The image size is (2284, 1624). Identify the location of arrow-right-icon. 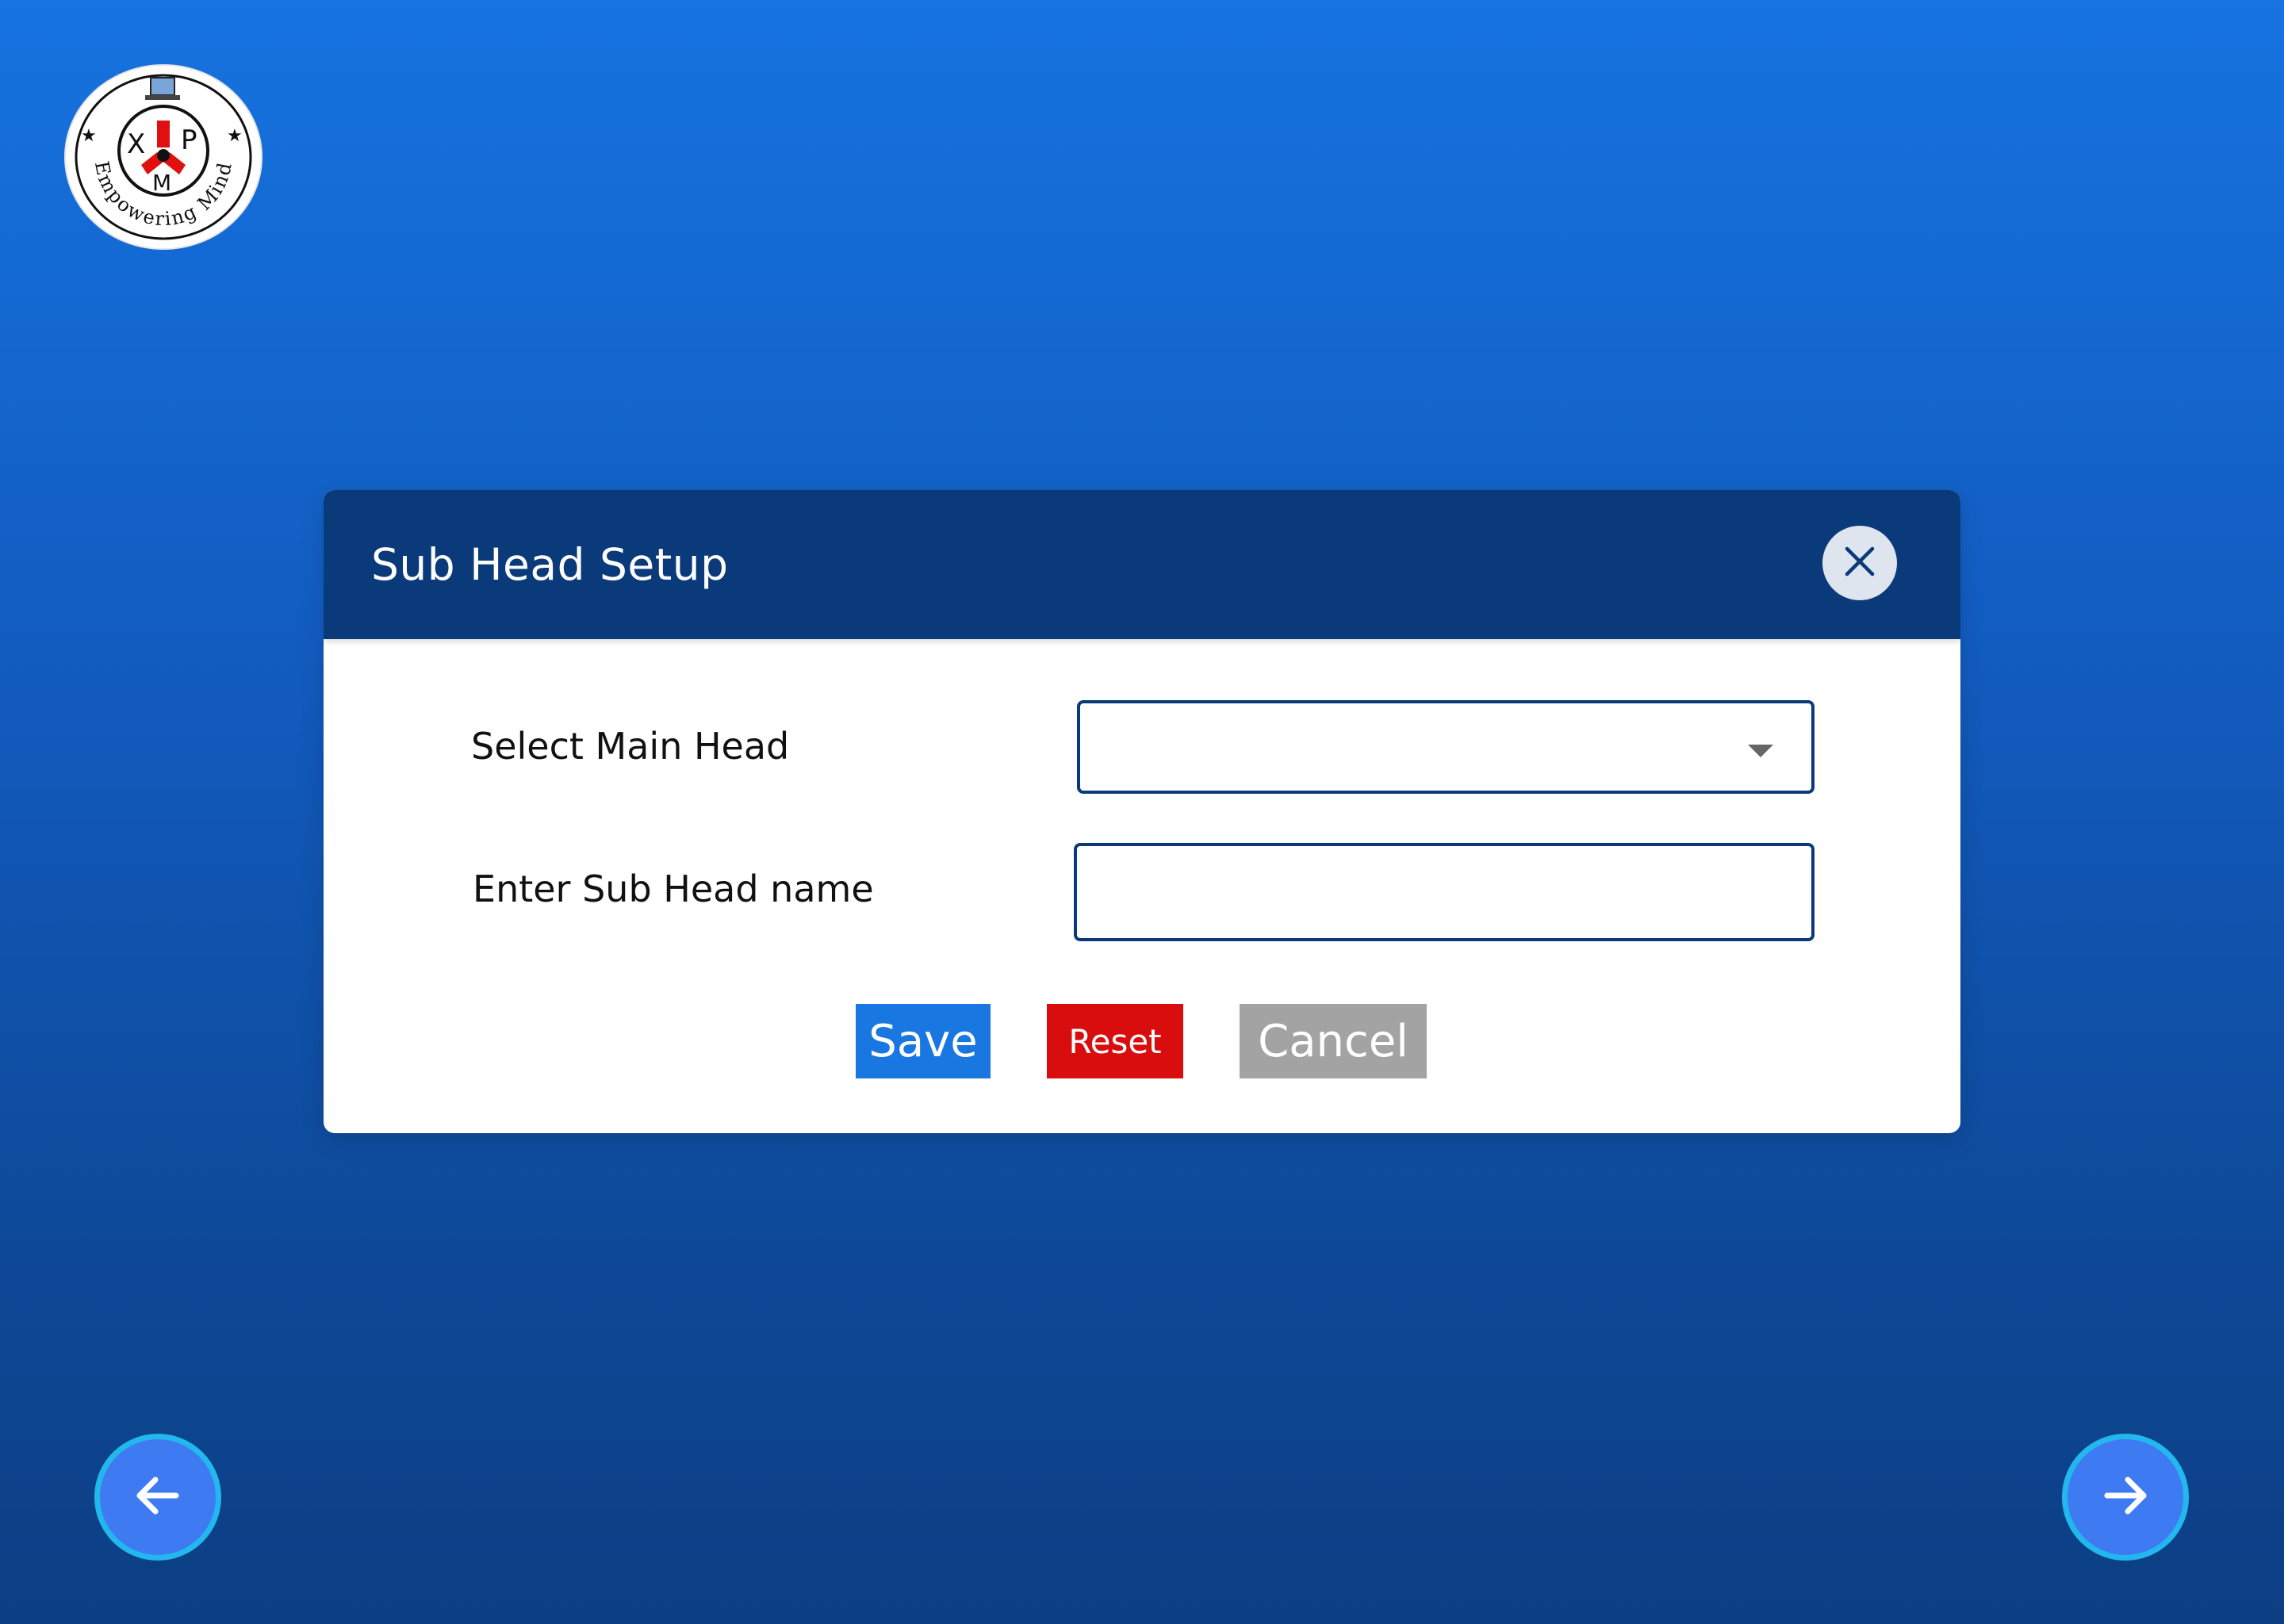
(2125, 1497).